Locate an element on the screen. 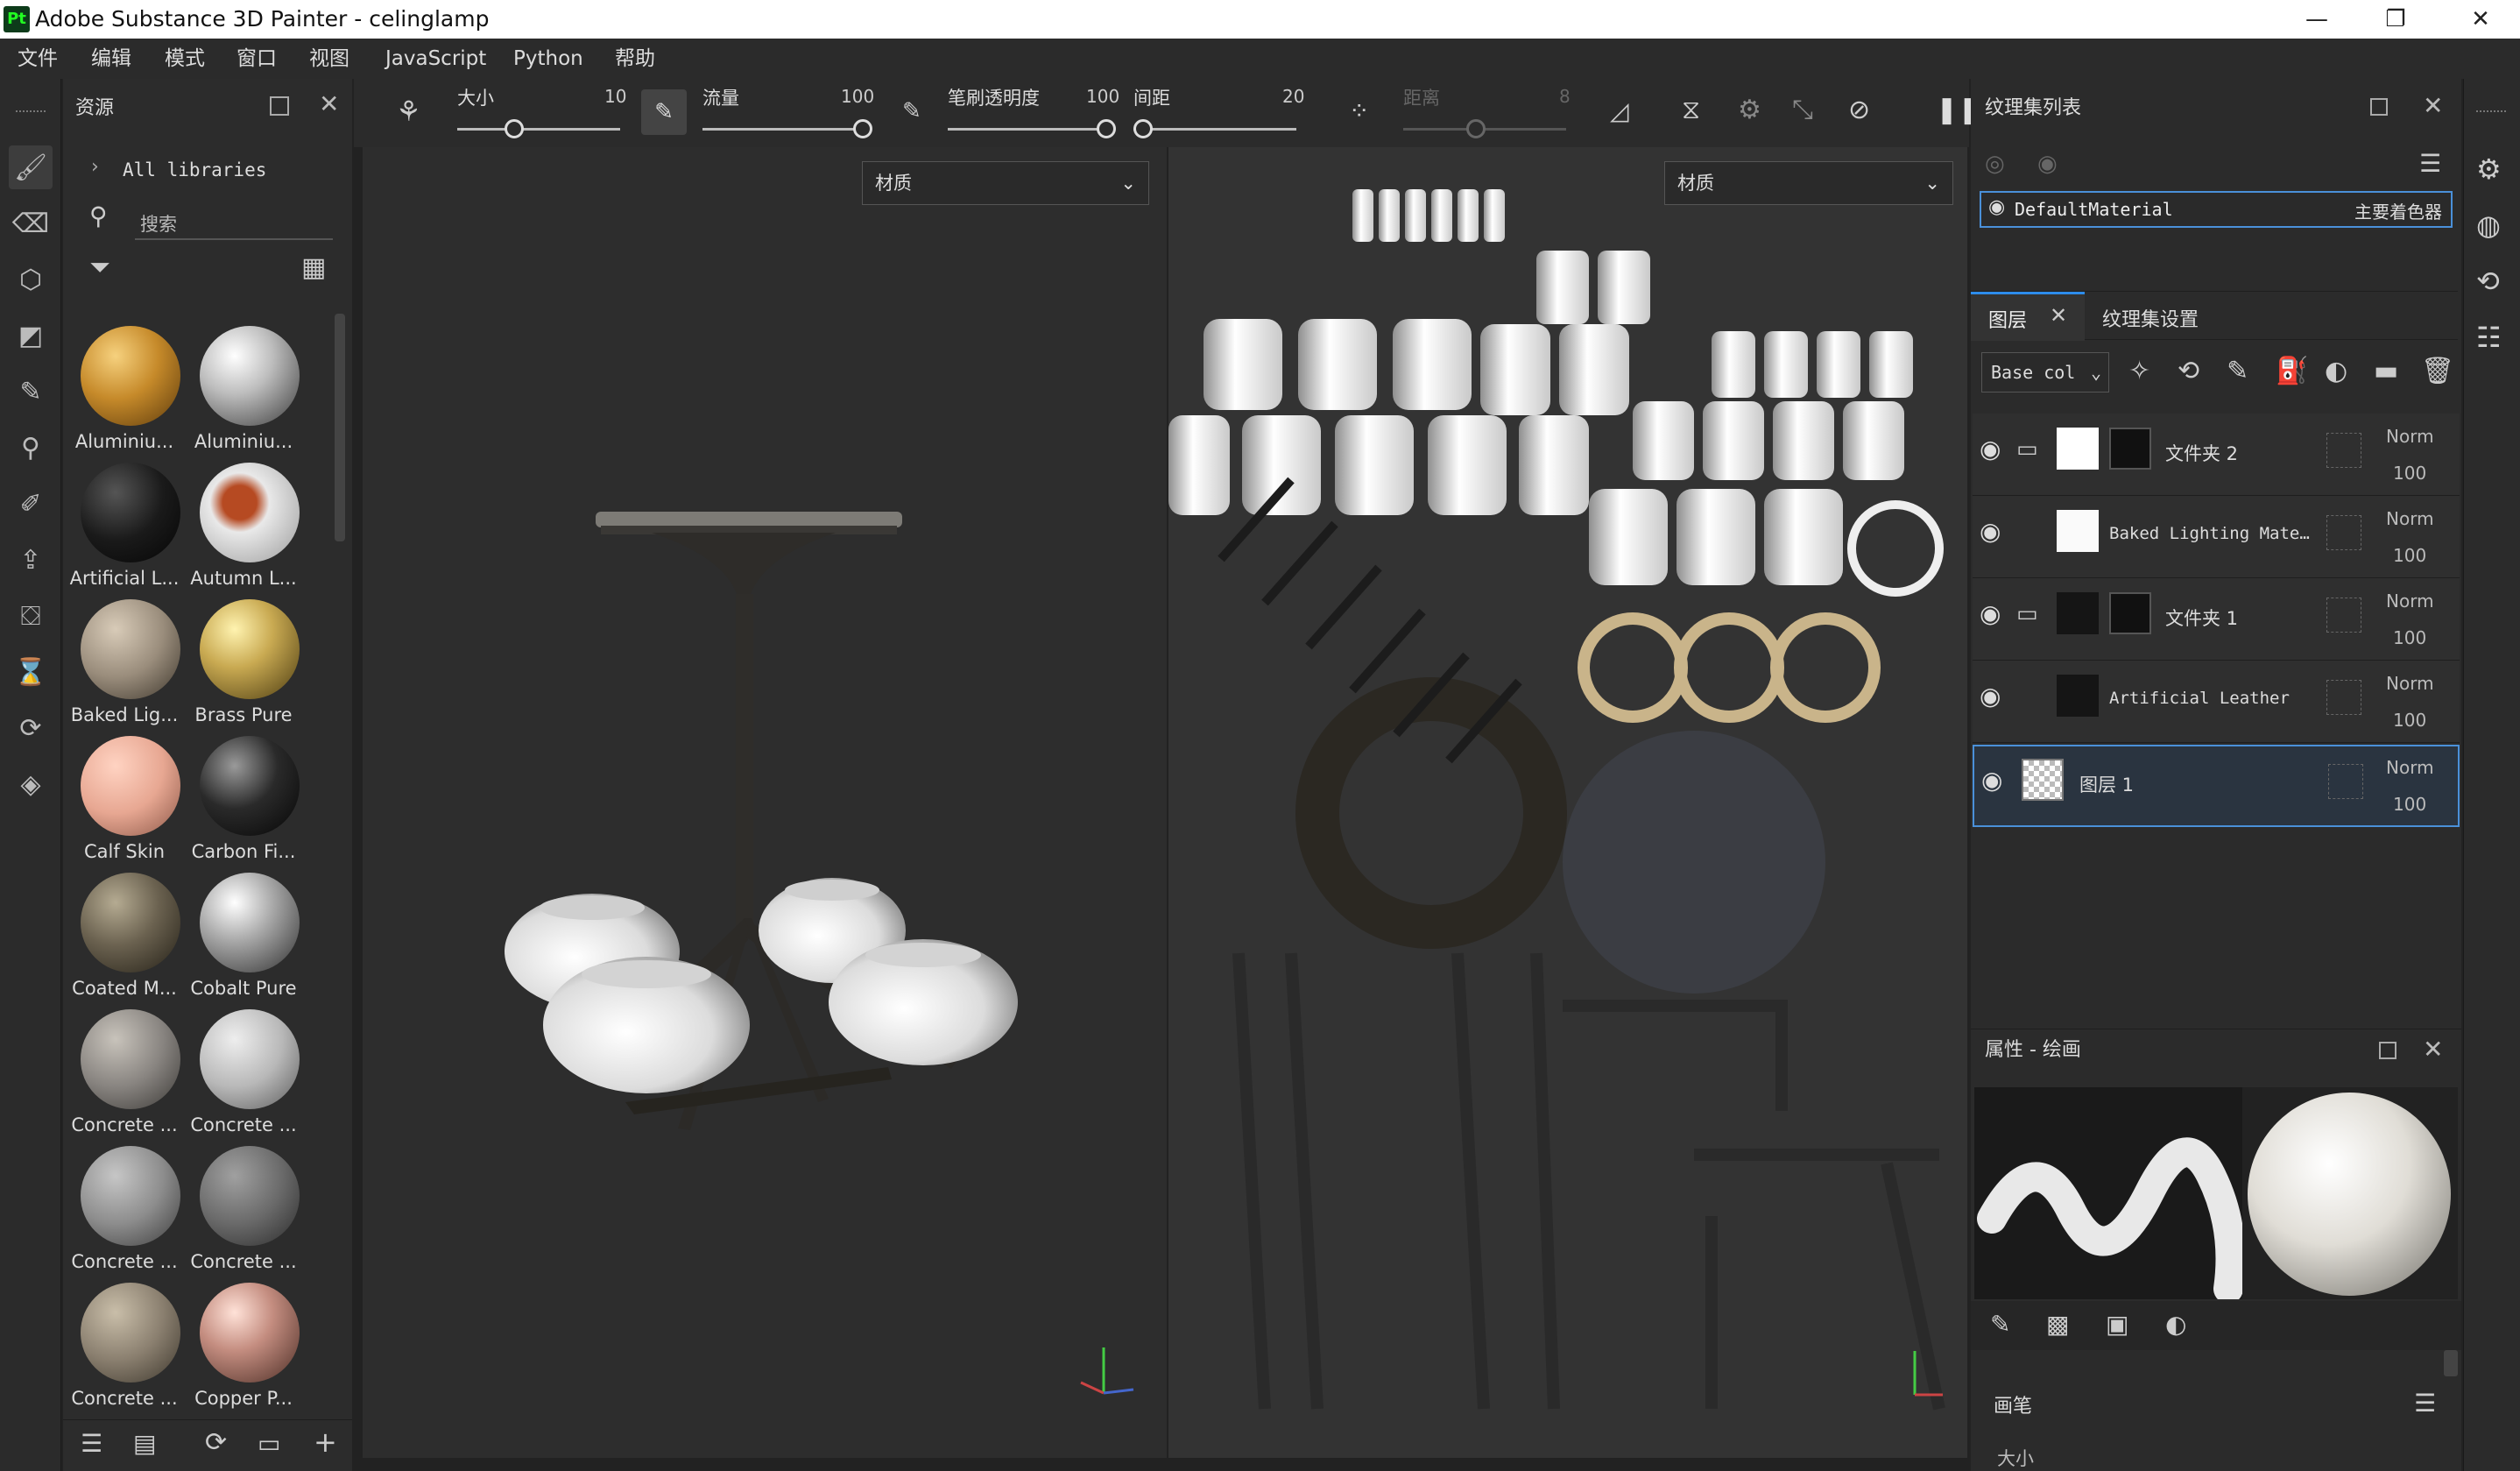  delete-layer-icon: 🗑 is located at coordinates (2437, 371).